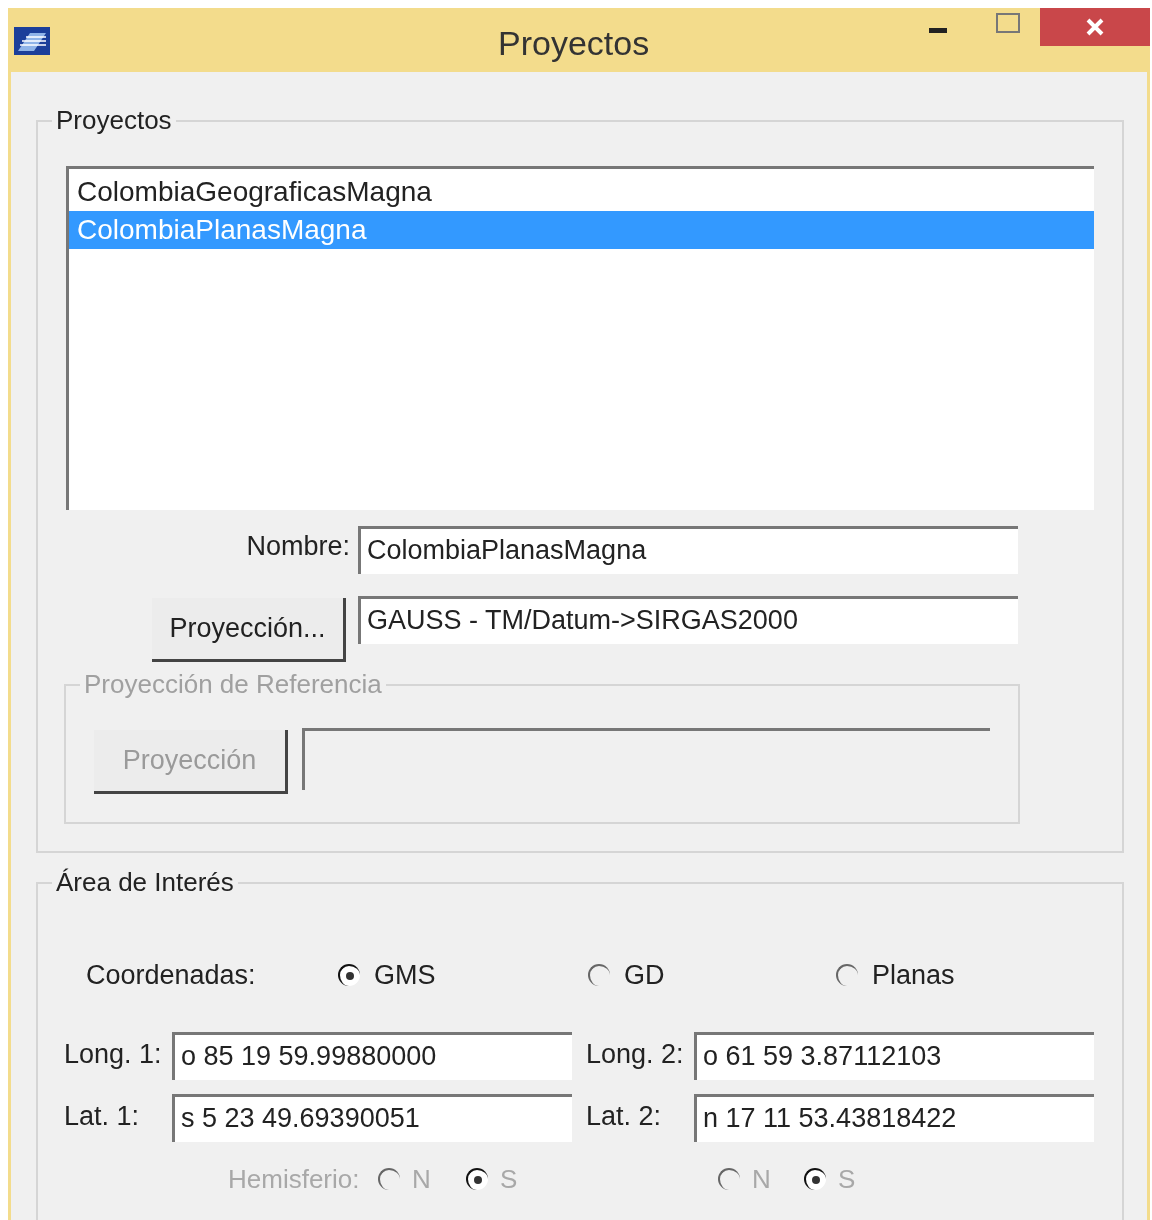  Describe the element at coordinates (688, 620) in the screenshot. I see `input-field: GAUSS - TM/Datum->SIRGAS2000` at that location.